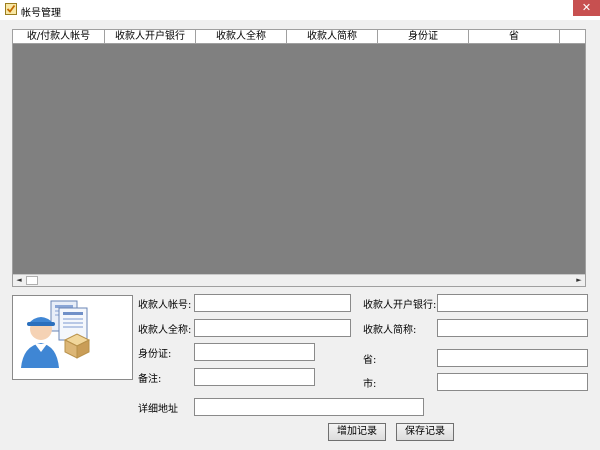  What do you see at coordinates (579, 280) in the screenshot?
I see `arrow-right-icon: ►` at bounding box center [579, 280].